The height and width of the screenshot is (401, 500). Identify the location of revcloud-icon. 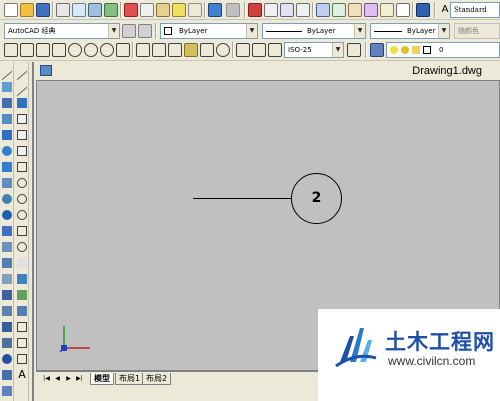
(7, 183).